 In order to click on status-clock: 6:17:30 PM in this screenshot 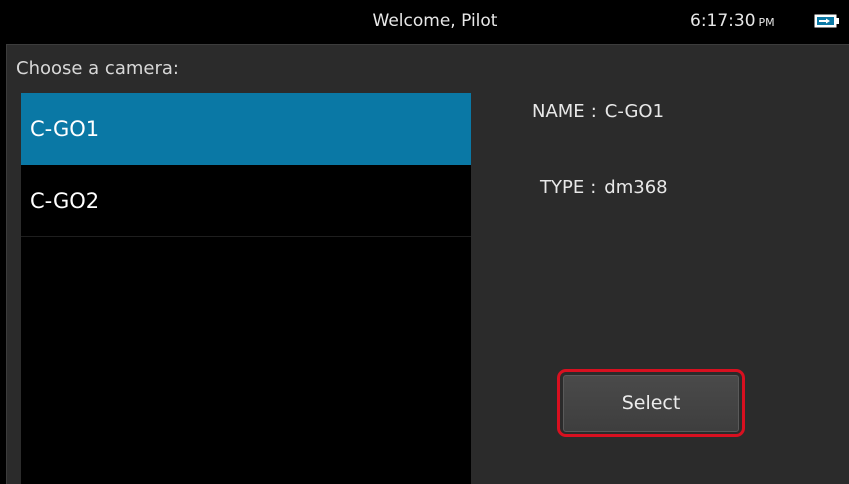, I will do `click(732, 21)`.